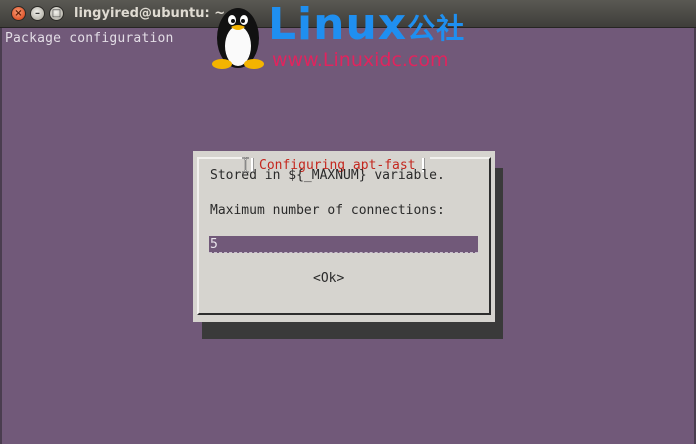 The height and width of the screenshot is (444, 696). What do you see at coordinates (89, 38) in the screenshot?
I see `terminal-header-text: Package configuration` at bounding box center [89, 38].